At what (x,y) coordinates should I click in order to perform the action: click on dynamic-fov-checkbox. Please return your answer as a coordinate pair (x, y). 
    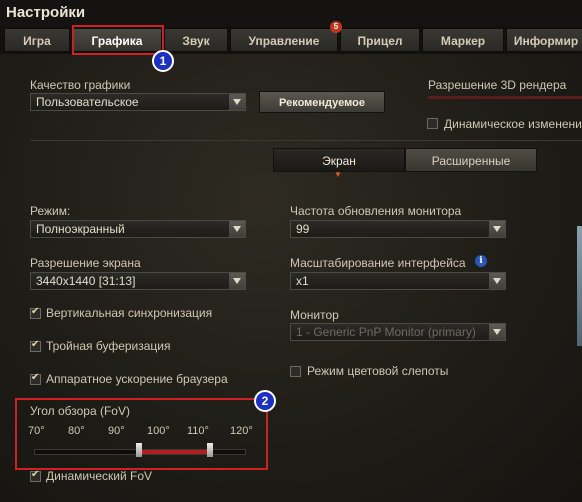
    Looking at the image, I should click on (35, 475).